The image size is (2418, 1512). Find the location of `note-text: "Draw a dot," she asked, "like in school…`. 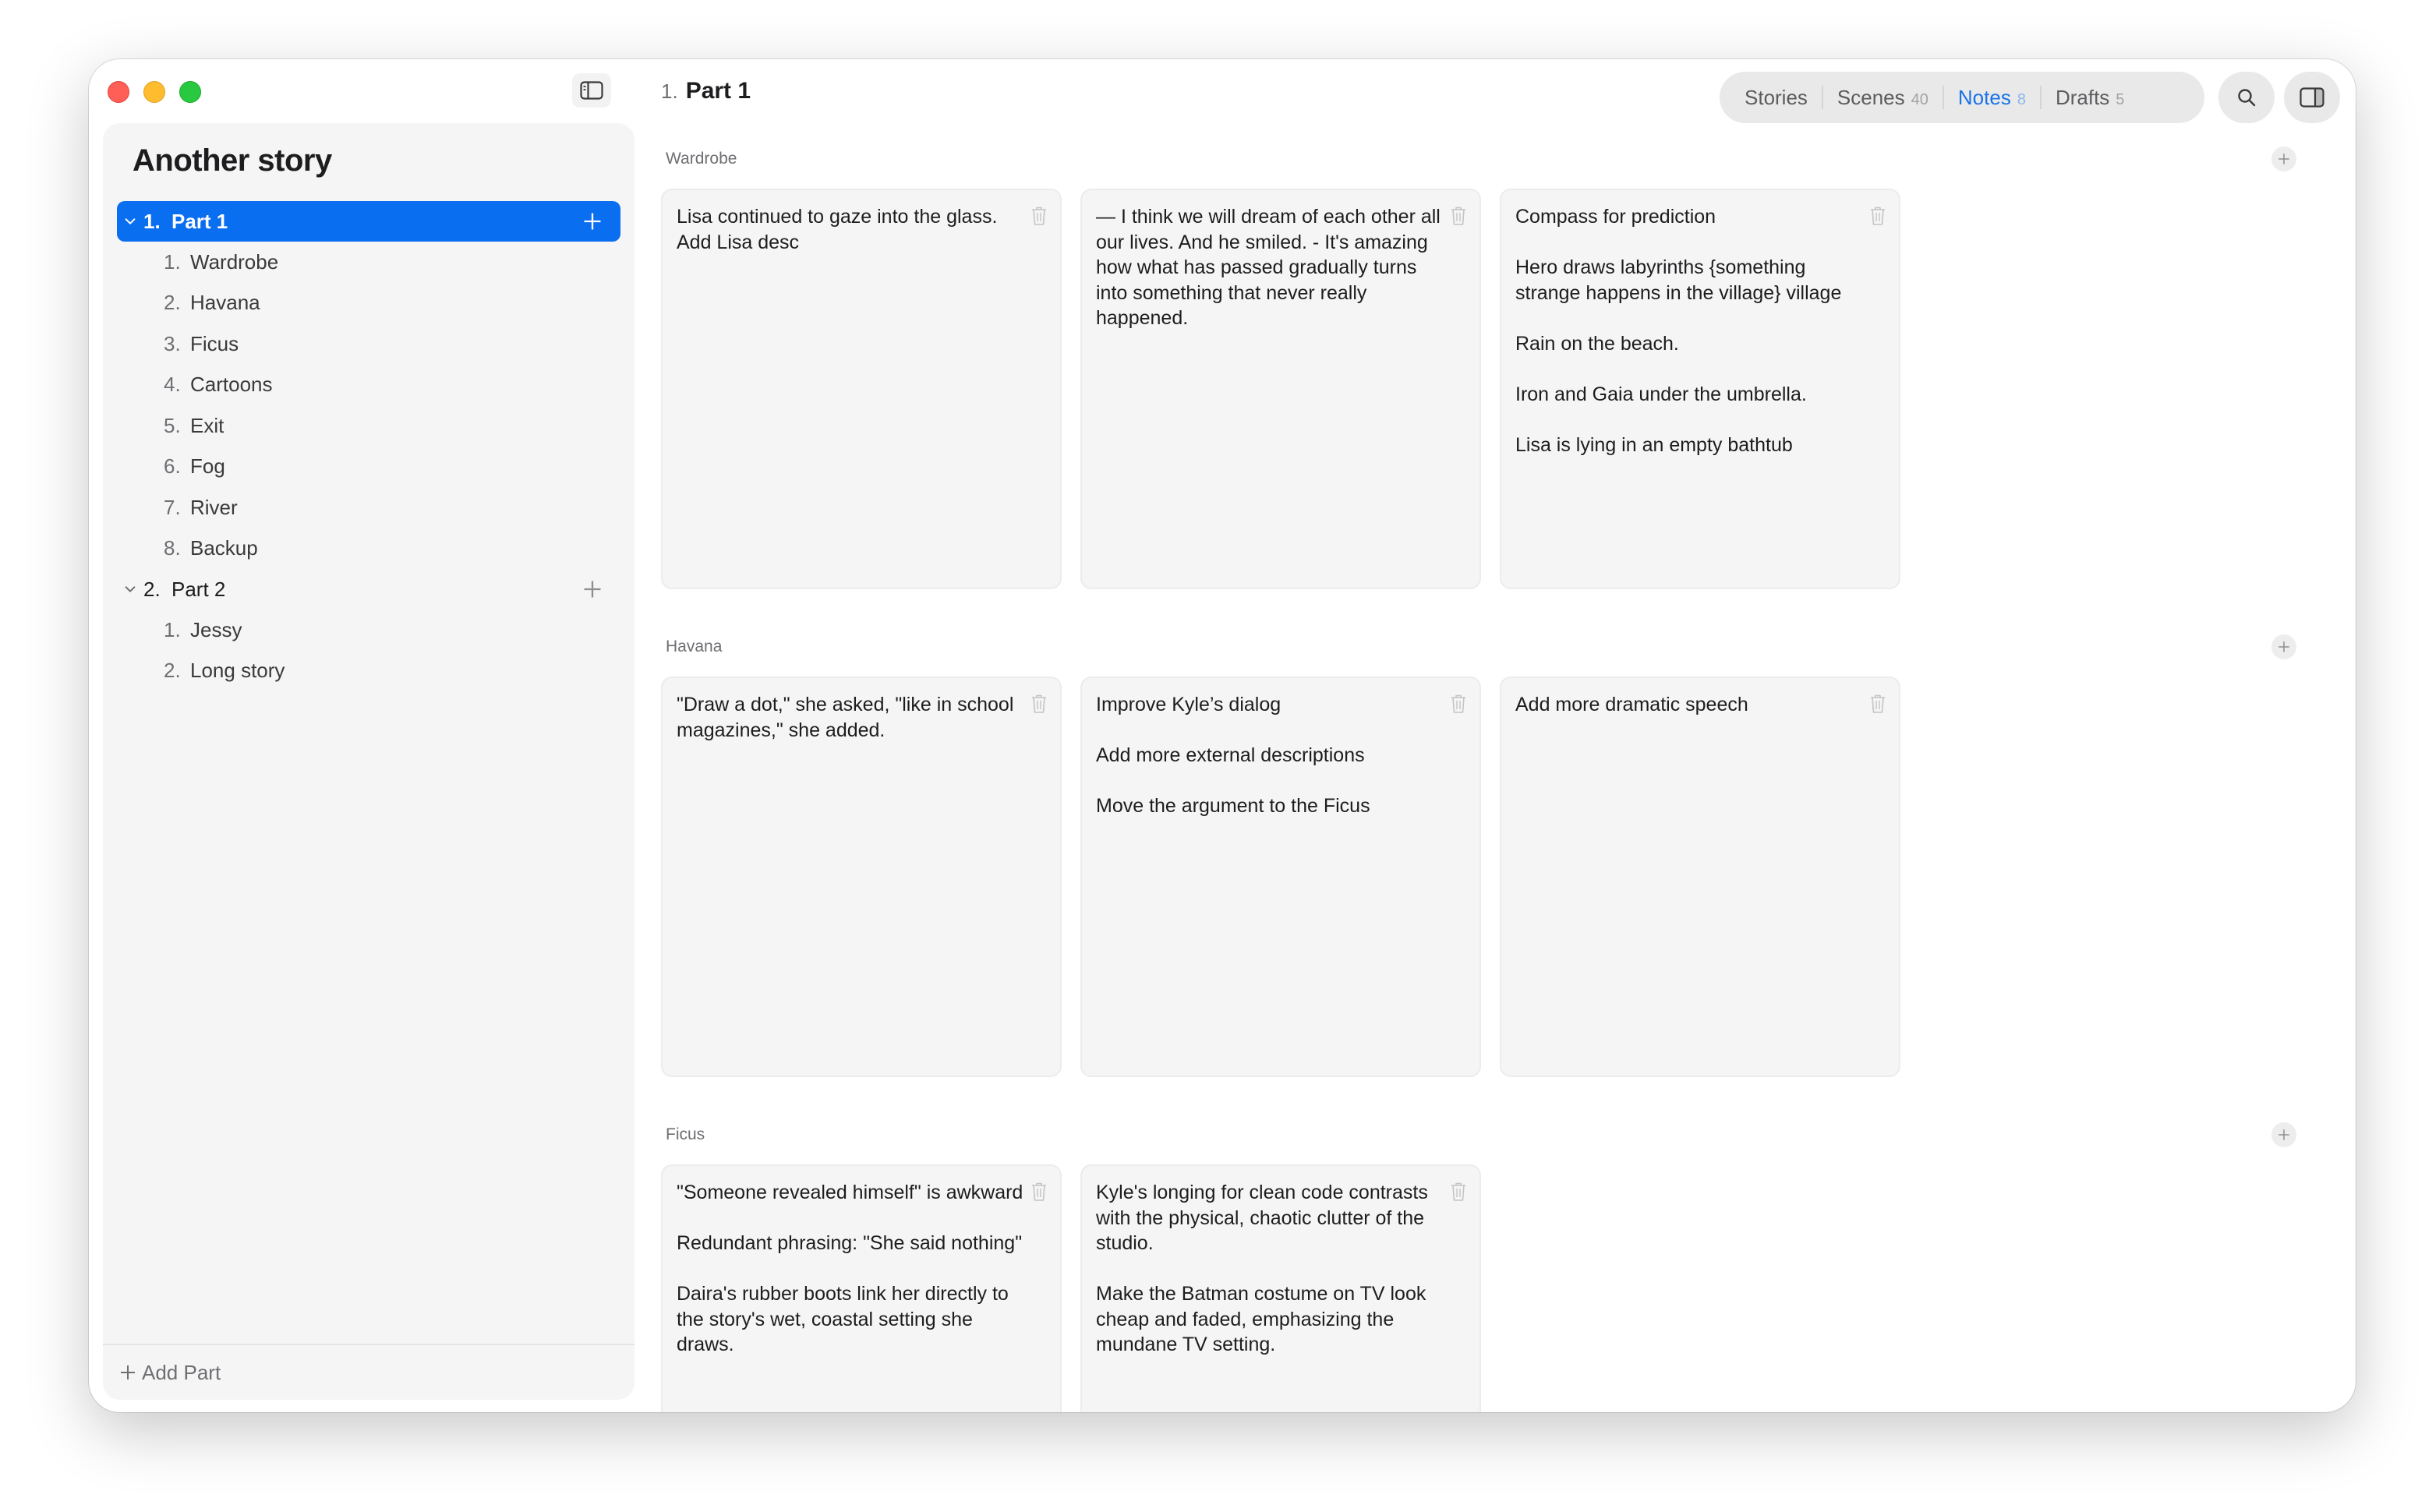

note-text: "Draw a dot," she asked, "like in school… is located at coordinates (861, 717).